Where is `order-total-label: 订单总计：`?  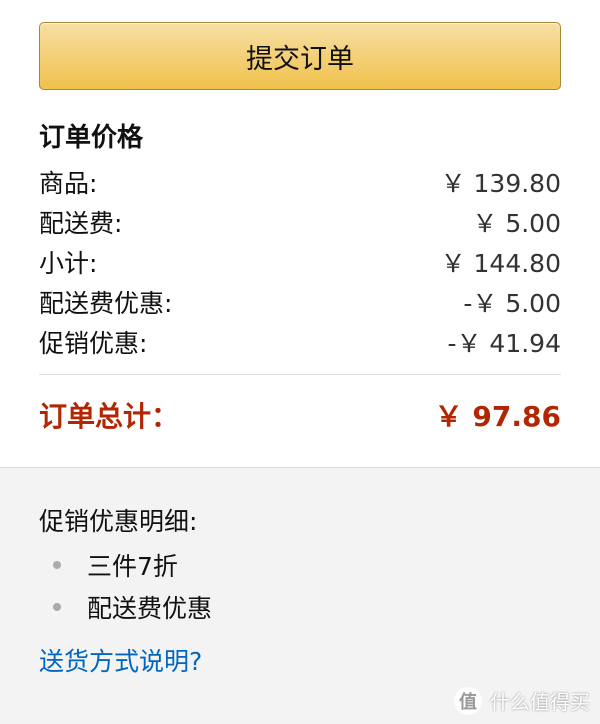
order-total-label: 订单总计： is located at coordinates (109, 416).